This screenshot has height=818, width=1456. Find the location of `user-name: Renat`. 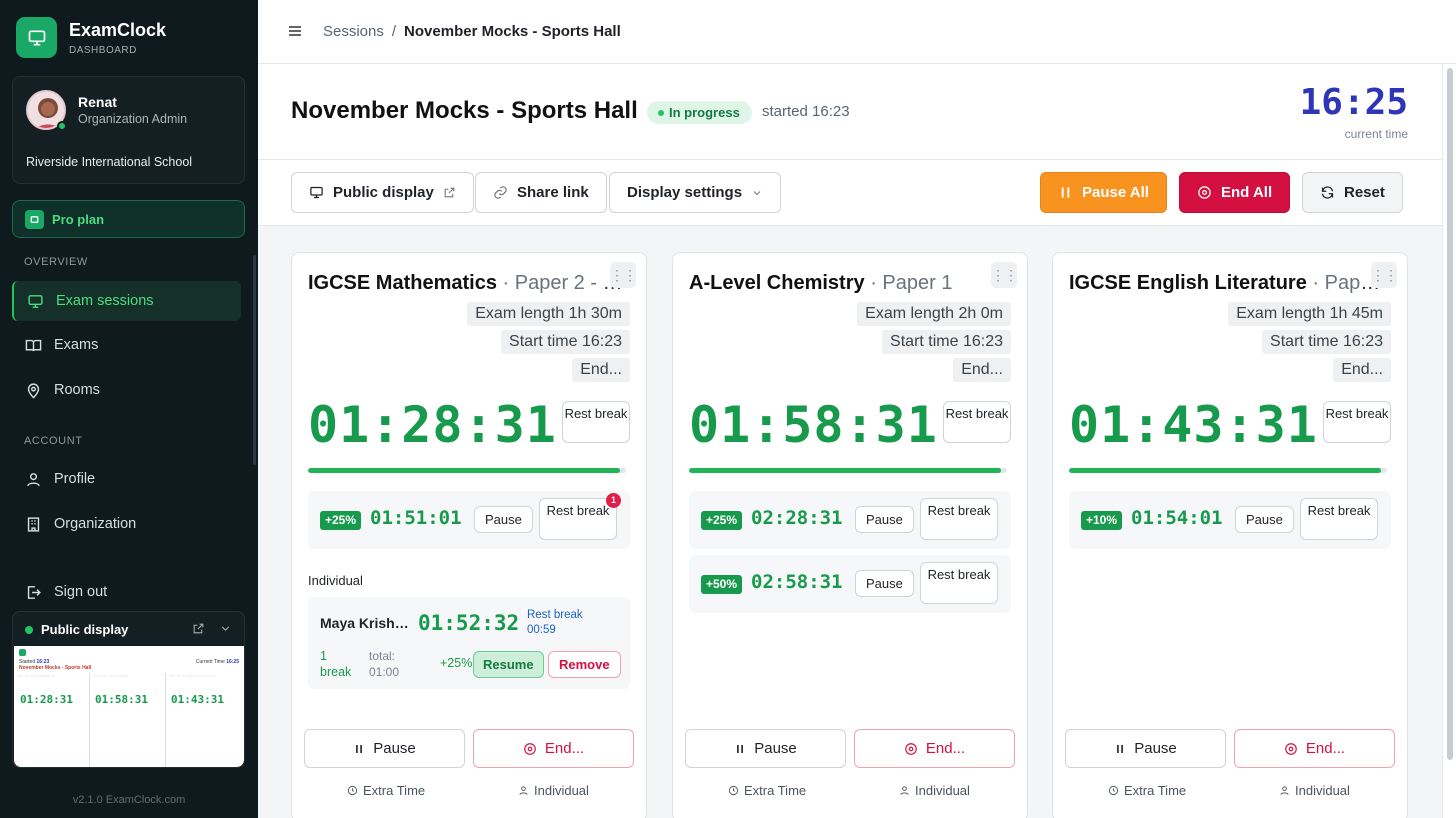

user-name: Renat is located at coordinates (97, 102).